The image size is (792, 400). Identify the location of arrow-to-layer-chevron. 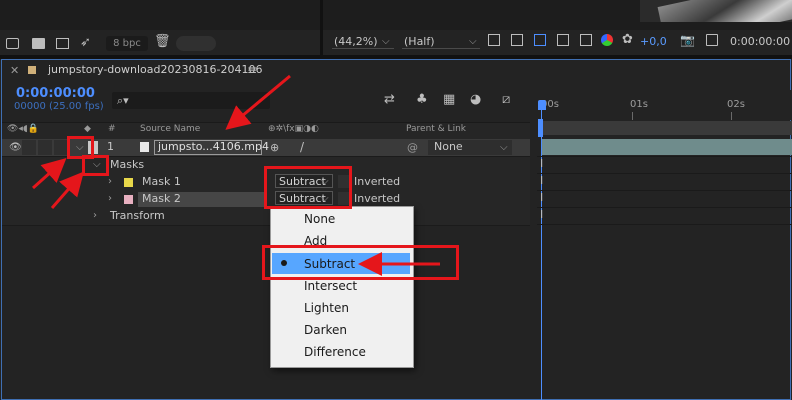
(49, 173).